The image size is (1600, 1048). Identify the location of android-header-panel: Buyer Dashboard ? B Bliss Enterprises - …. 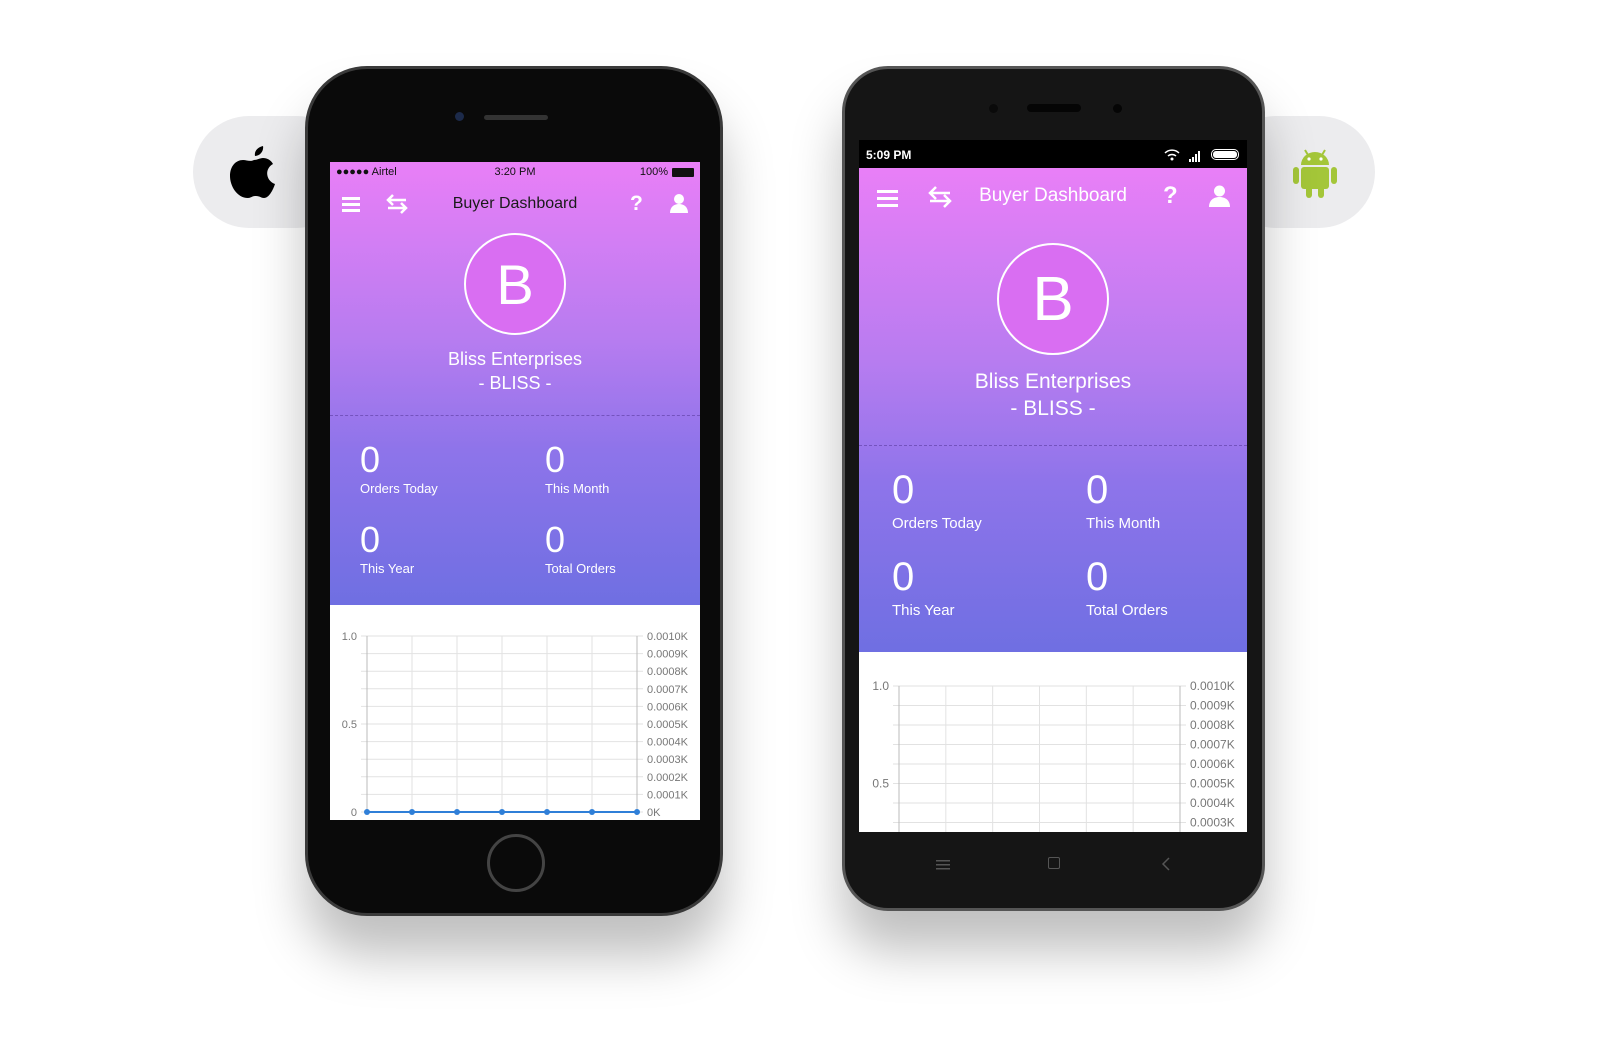
(1053, 410).